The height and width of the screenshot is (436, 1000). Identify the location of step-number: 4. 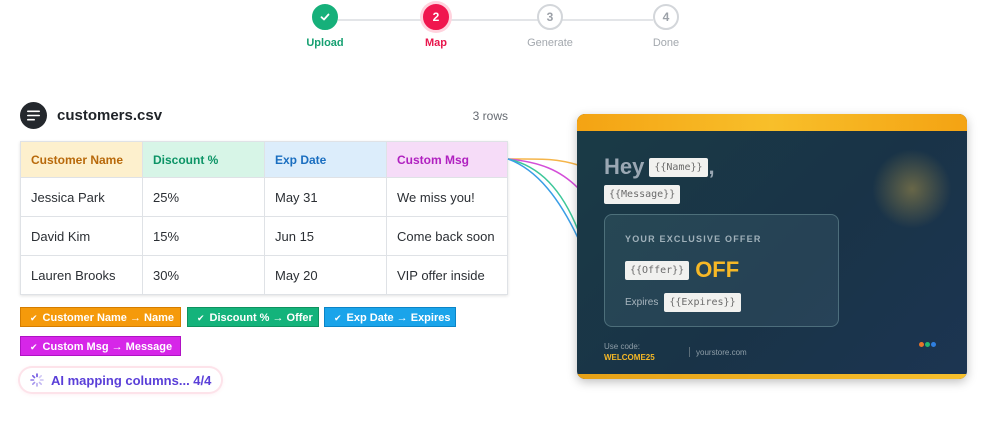
(666, 17).